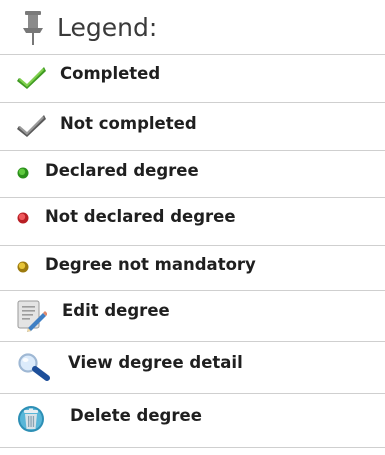  What do you see at coordinates (155, 362) in the screenshot?
I see `legend-item-label: View degree detail` at bounding box center [155, 362].